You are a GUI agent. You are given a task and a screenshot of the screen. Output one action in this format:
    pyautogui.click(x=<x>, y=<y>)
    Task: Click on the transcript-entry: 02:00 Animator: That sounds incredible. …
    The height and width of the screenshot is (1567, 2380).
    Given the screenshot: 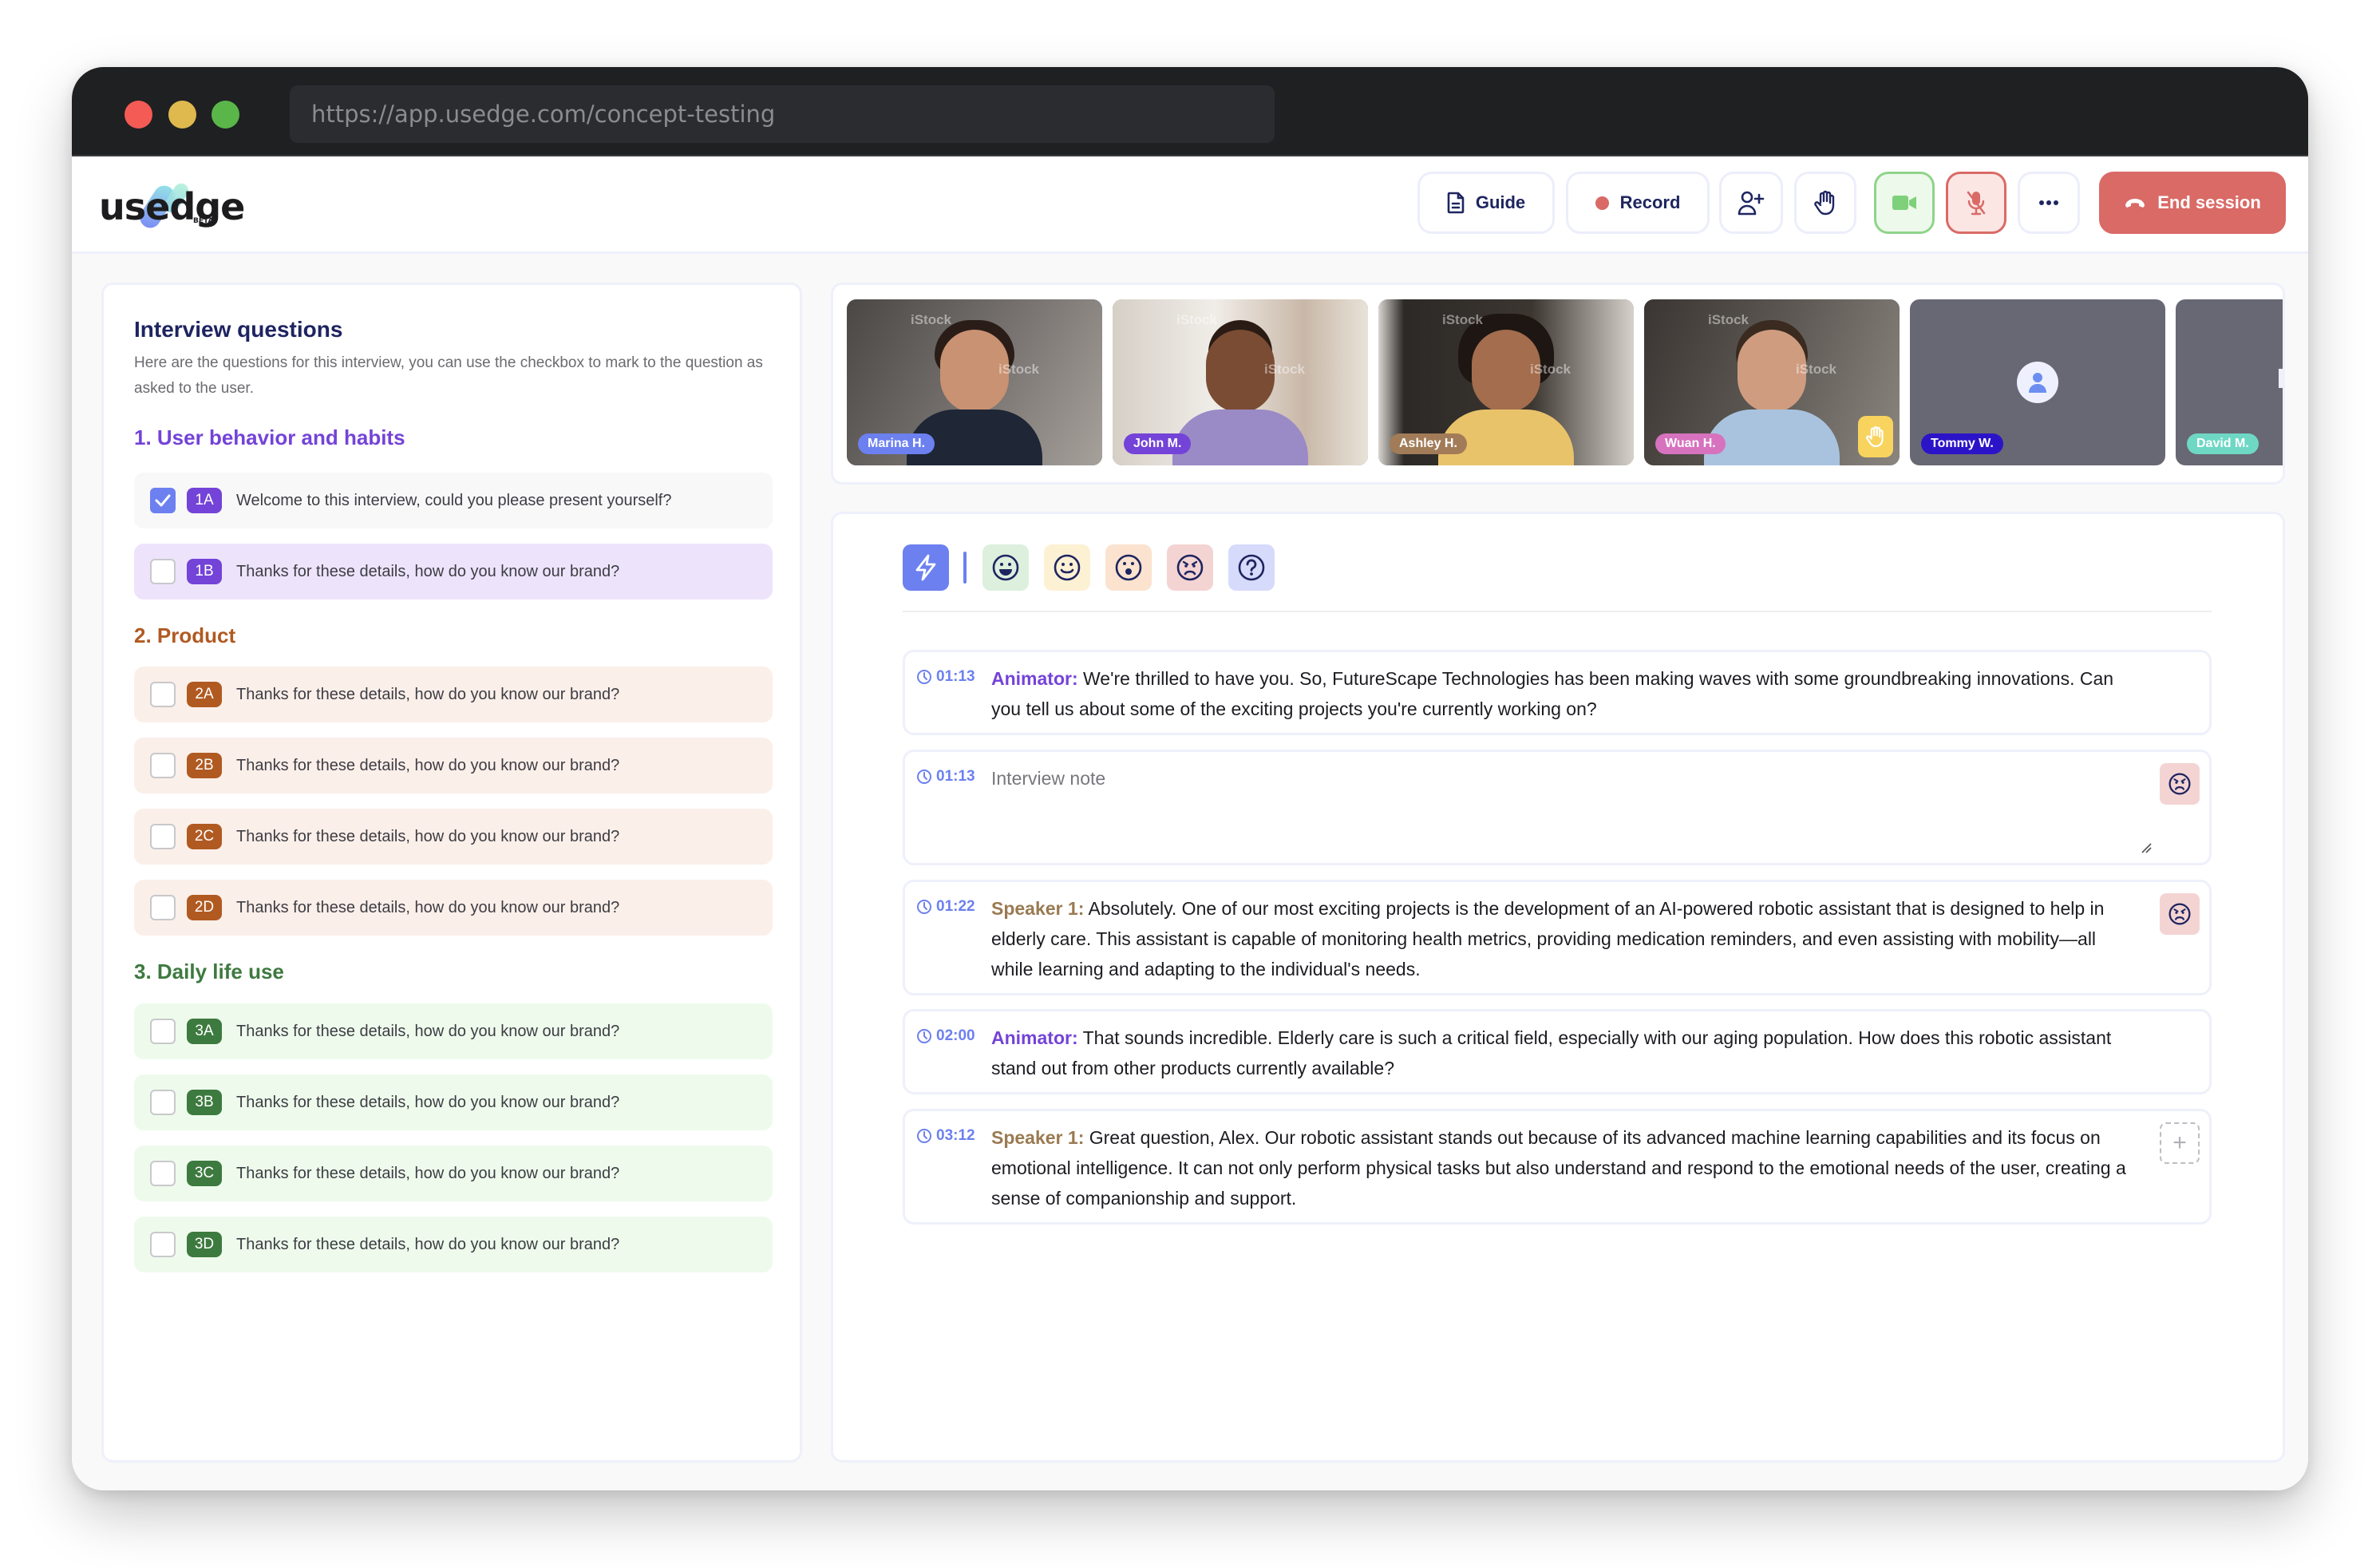 What is the action you would take?
    pyautogui.click(x=1557, y=1051)
    